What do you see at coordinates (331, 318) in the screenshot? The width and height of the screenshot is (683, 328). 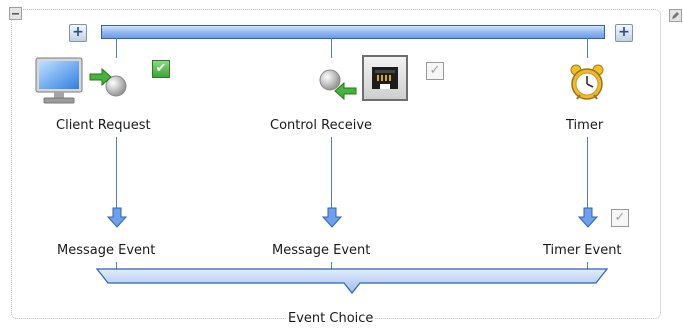 I see `event-choice-label: Event Choice` at bounding box center [331, 318].